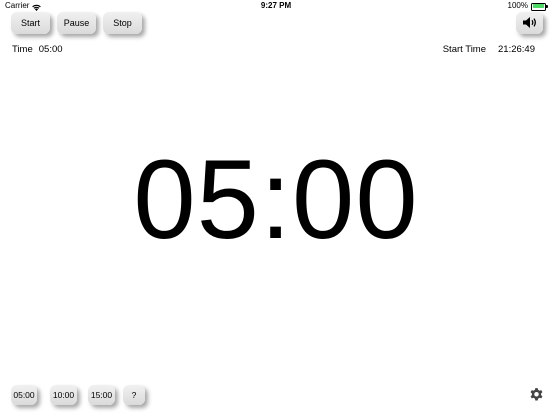  What do you see at coordinates (76, 23) in the screenshot?
I see `pause-button: Pause` at bounding box center [76, 23].